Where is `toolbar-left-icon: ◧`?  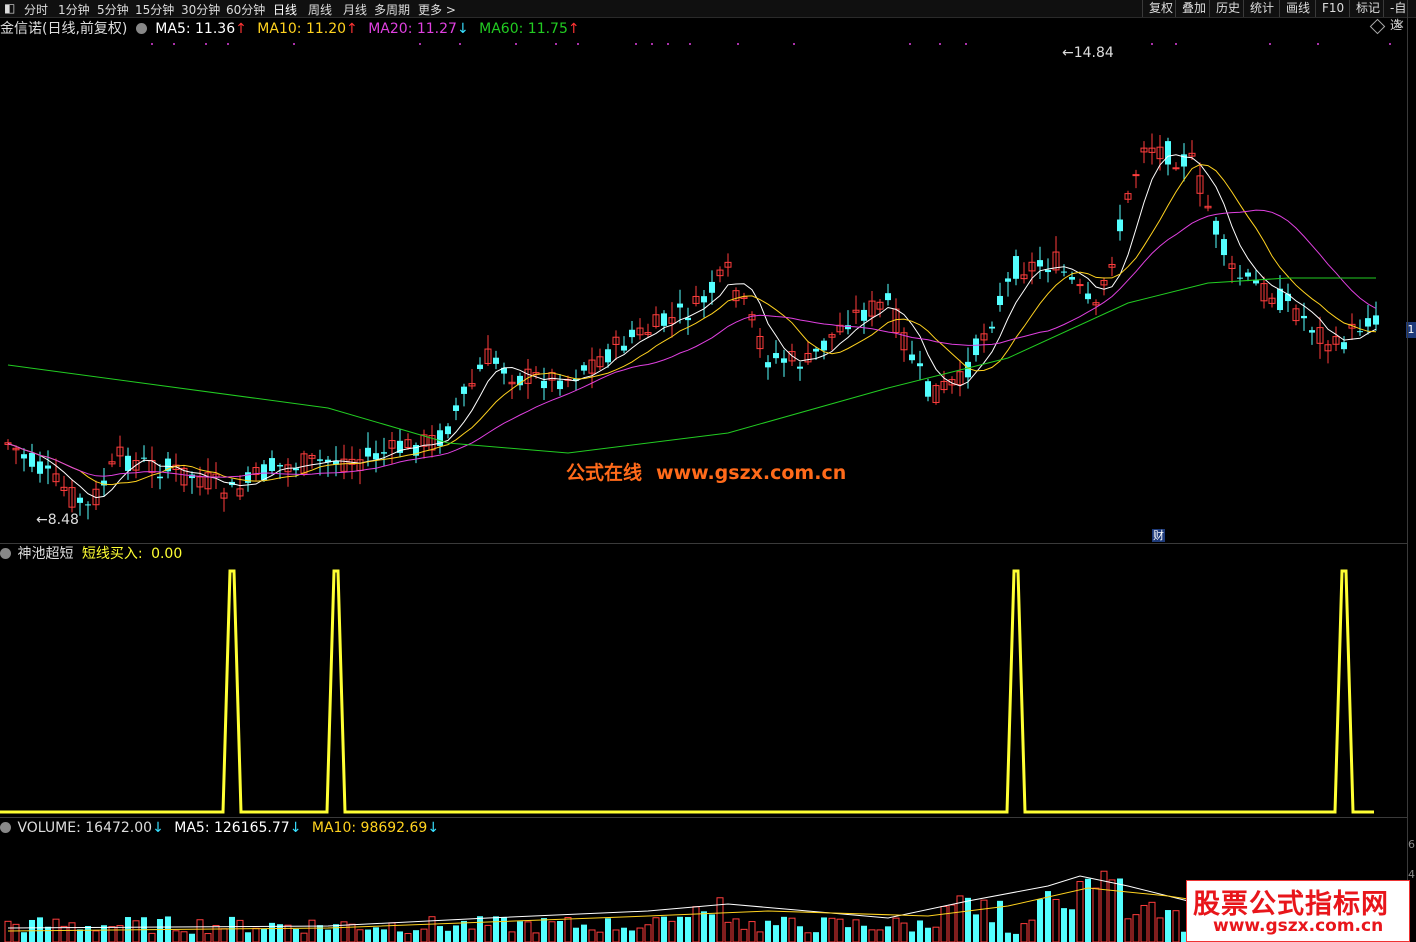
toolbar-left-icon: ◧ is located at coordinates (9, 8).